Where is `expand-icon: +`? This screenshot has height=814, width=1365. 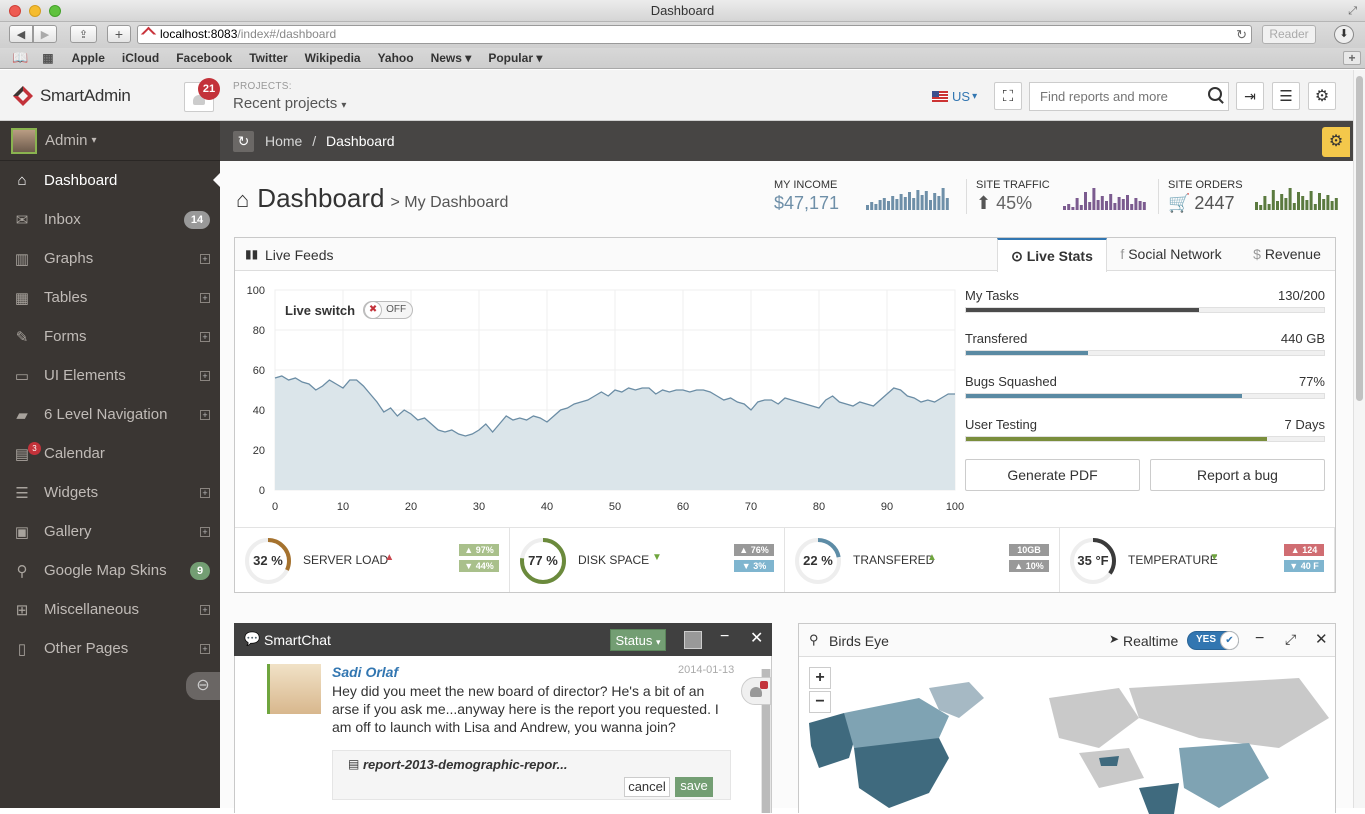 expand-icon: + is located at coordinates (205, 531).